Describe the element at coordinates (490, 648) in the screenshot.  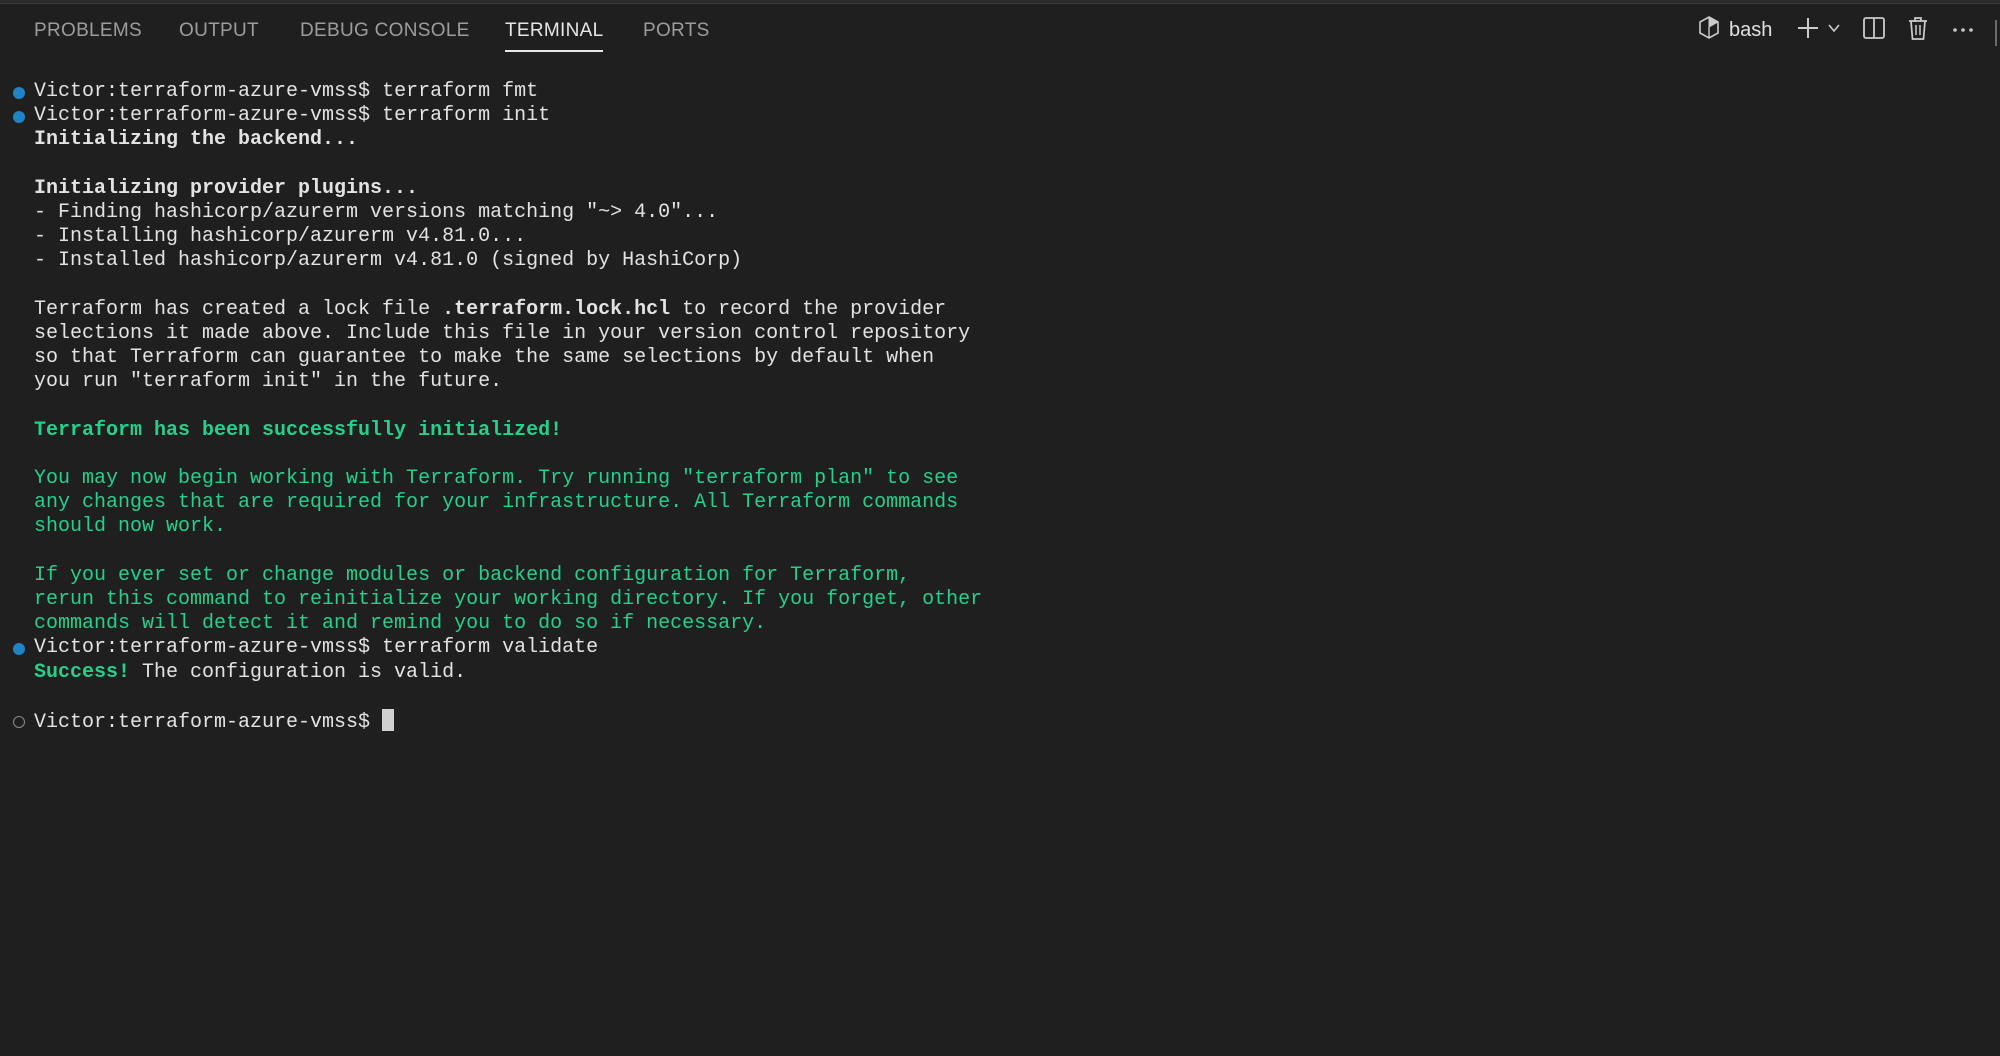
I see `command-text: terraform validate` at that location.